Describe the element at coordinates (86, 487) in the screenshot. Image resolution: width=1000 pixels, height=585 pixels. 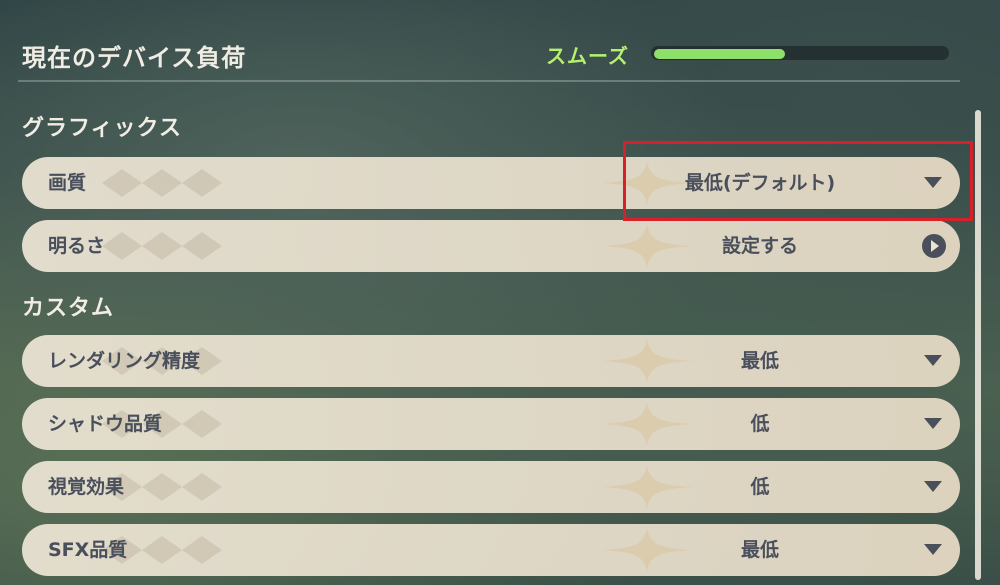
I see `setting-label: 視覚効果` at that location.